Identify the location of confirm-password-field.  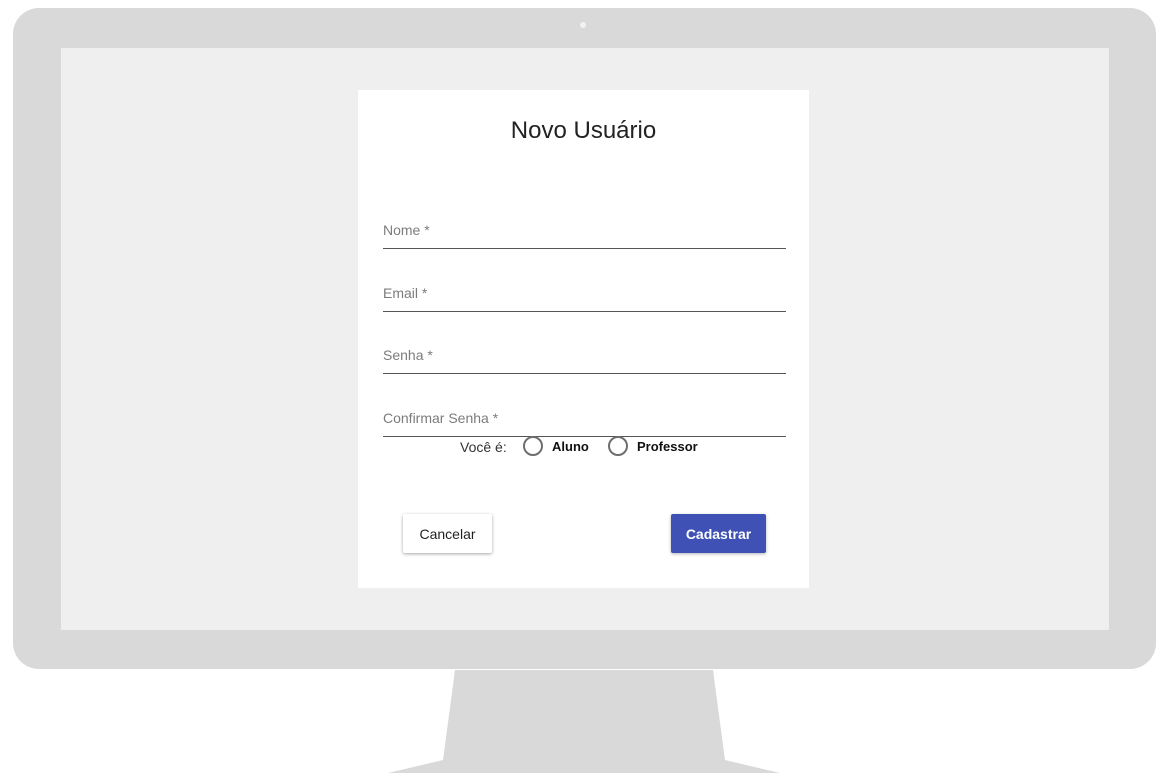
(584, 418).